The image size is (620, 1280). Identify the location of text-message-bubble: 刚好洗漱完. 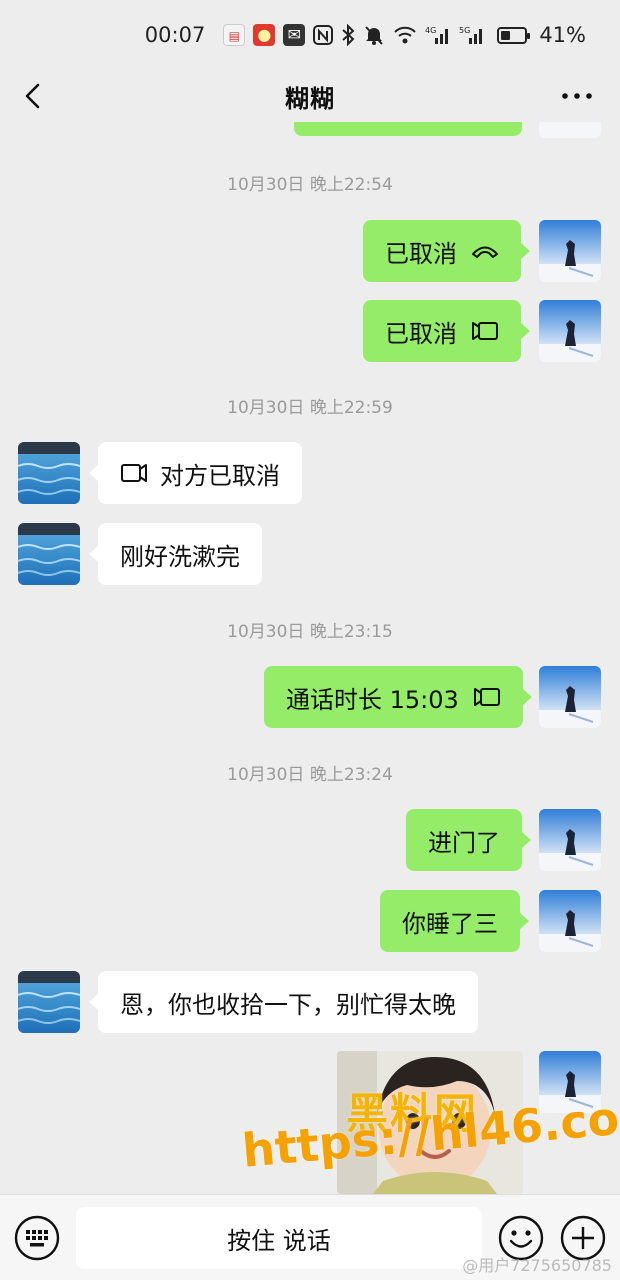
(175, 554).